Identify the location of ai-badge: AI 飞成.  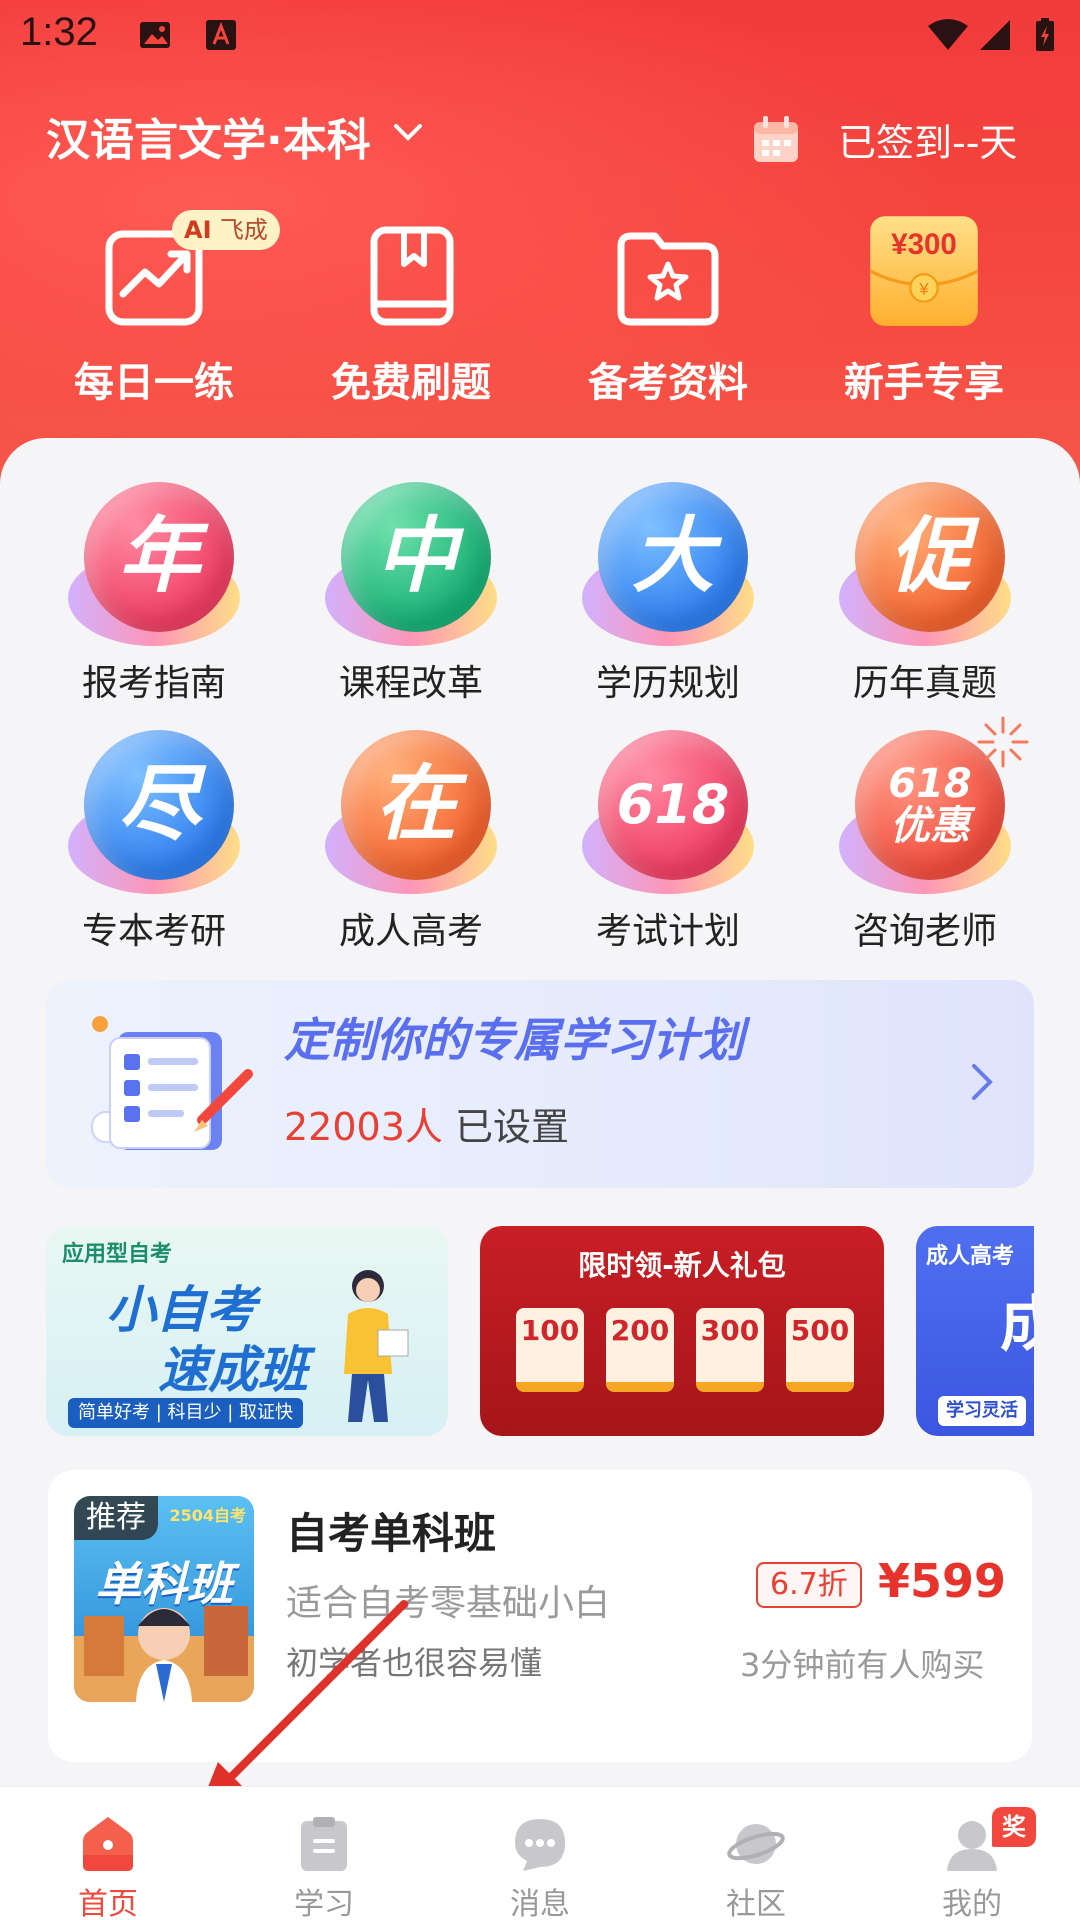
(226, 230).